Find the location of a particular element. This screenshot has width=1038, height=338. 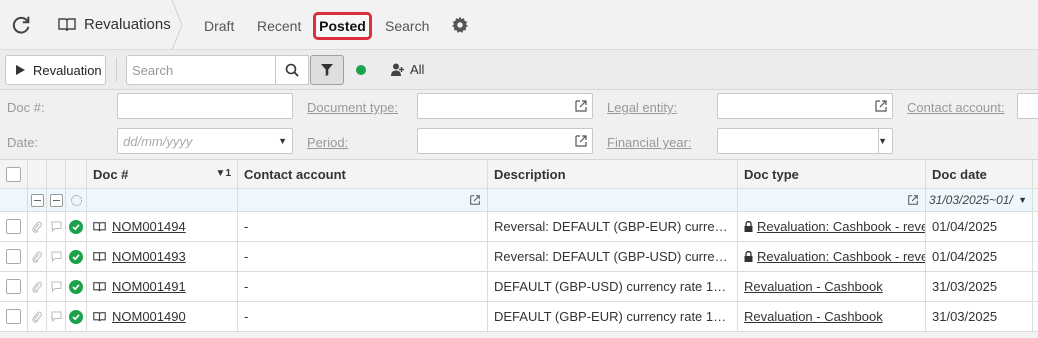

doc-no-link: NOM001493 is located at coordinates (149, 256).